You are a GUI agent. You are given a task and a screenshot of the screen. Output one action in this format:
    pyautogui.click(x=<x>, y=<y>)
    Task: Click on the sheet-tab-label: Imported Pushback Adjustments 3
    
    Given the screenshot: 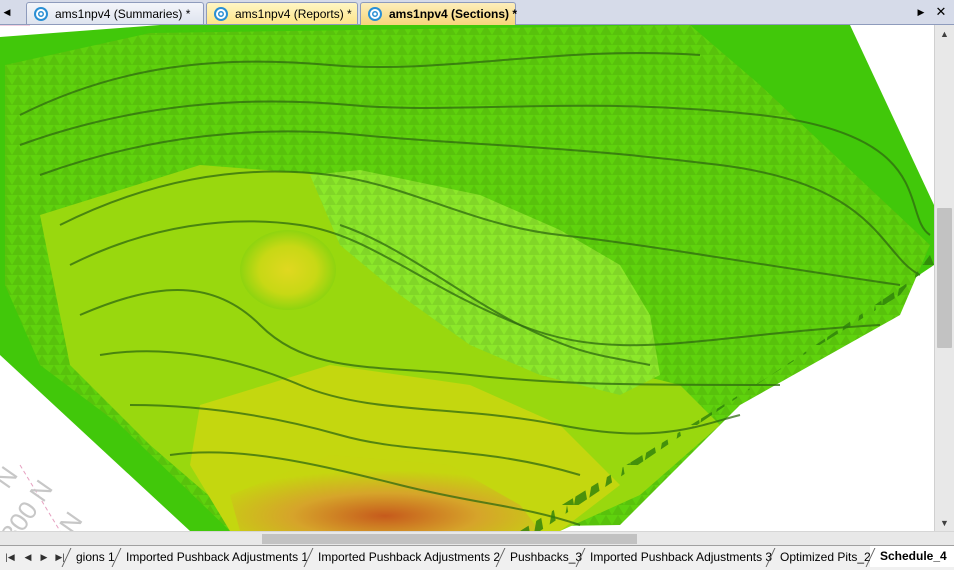 What is the action you would take?
    pyautogui.click(x=681, y=556)
    